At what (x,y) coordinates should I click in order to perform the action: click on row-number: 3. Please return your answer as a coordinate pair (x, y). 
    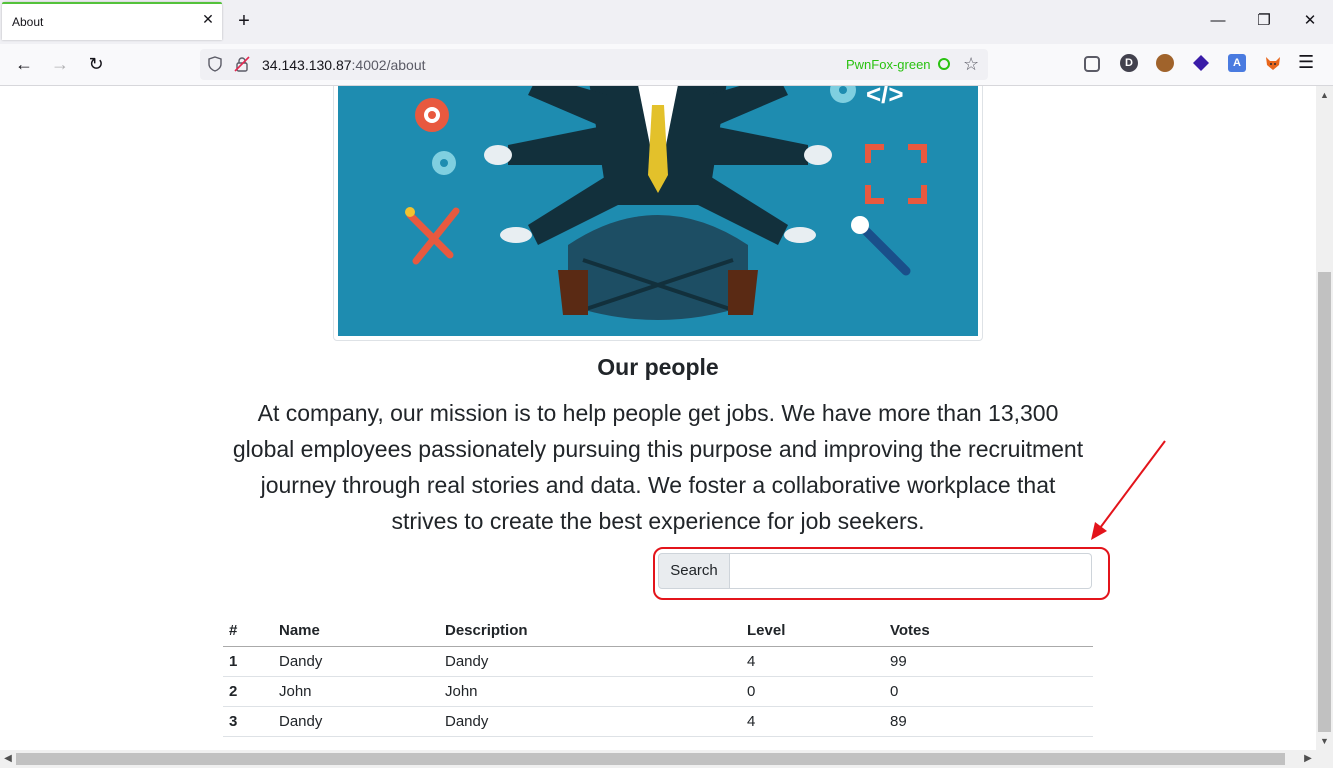
    Looking at the image, I should click on (248, 721).